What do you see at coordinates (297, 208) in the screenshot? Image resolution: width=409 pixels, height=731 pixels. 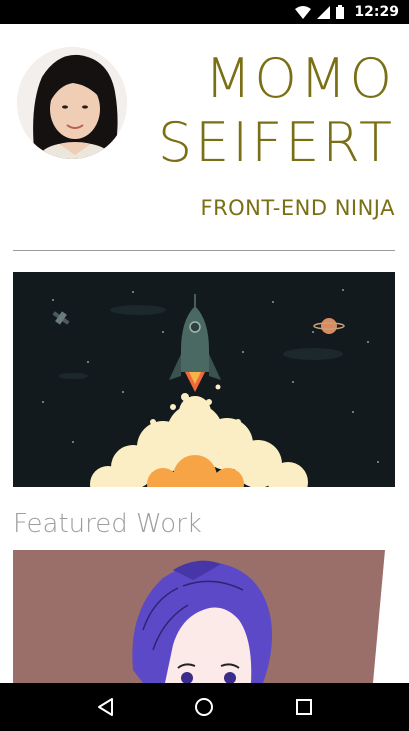 I see `profile-job-title: FRONT-END NINJA` at bounding box center [297, 208].